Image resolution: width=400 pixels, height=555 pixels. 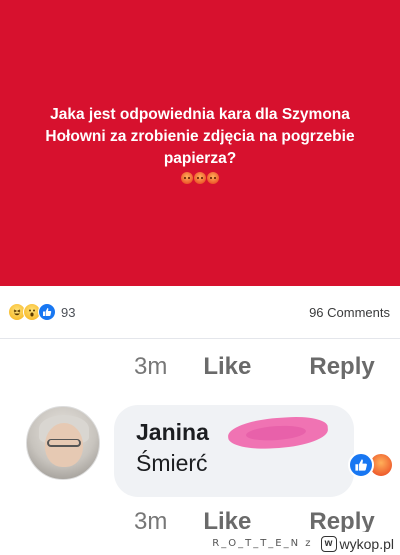 I want to click on avatar, so click(x=63, y=443).